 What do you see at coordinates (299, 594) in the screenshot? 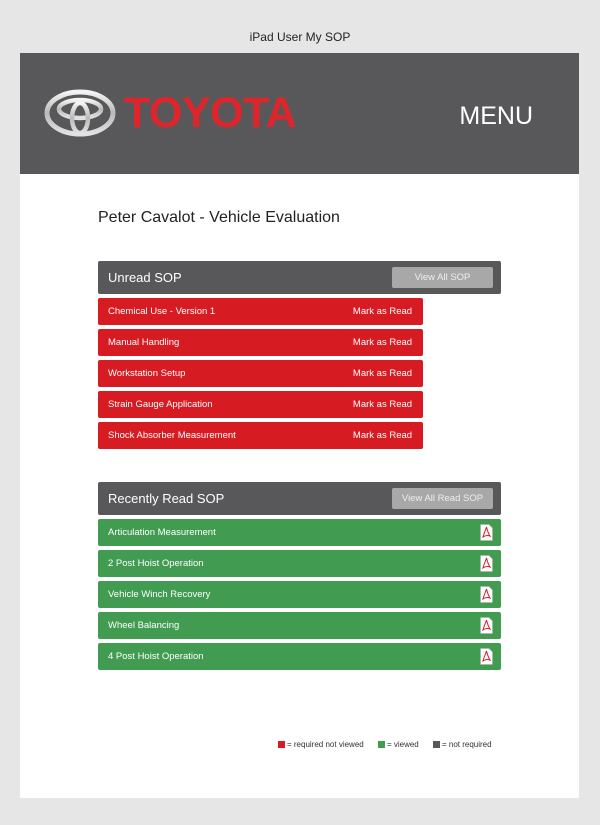
I see `recent-sop-item: Vehicle Winch Recovery` at bounding box center [299, 594].